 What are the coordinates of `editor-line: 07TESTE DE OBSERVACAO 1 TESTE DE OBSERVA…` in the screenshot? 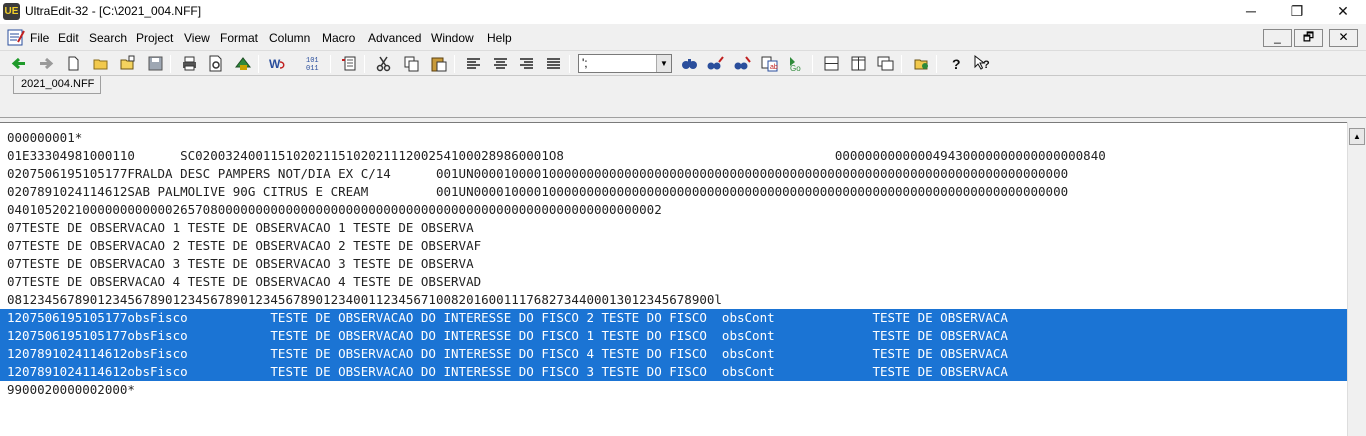 It's located at (677, 228).